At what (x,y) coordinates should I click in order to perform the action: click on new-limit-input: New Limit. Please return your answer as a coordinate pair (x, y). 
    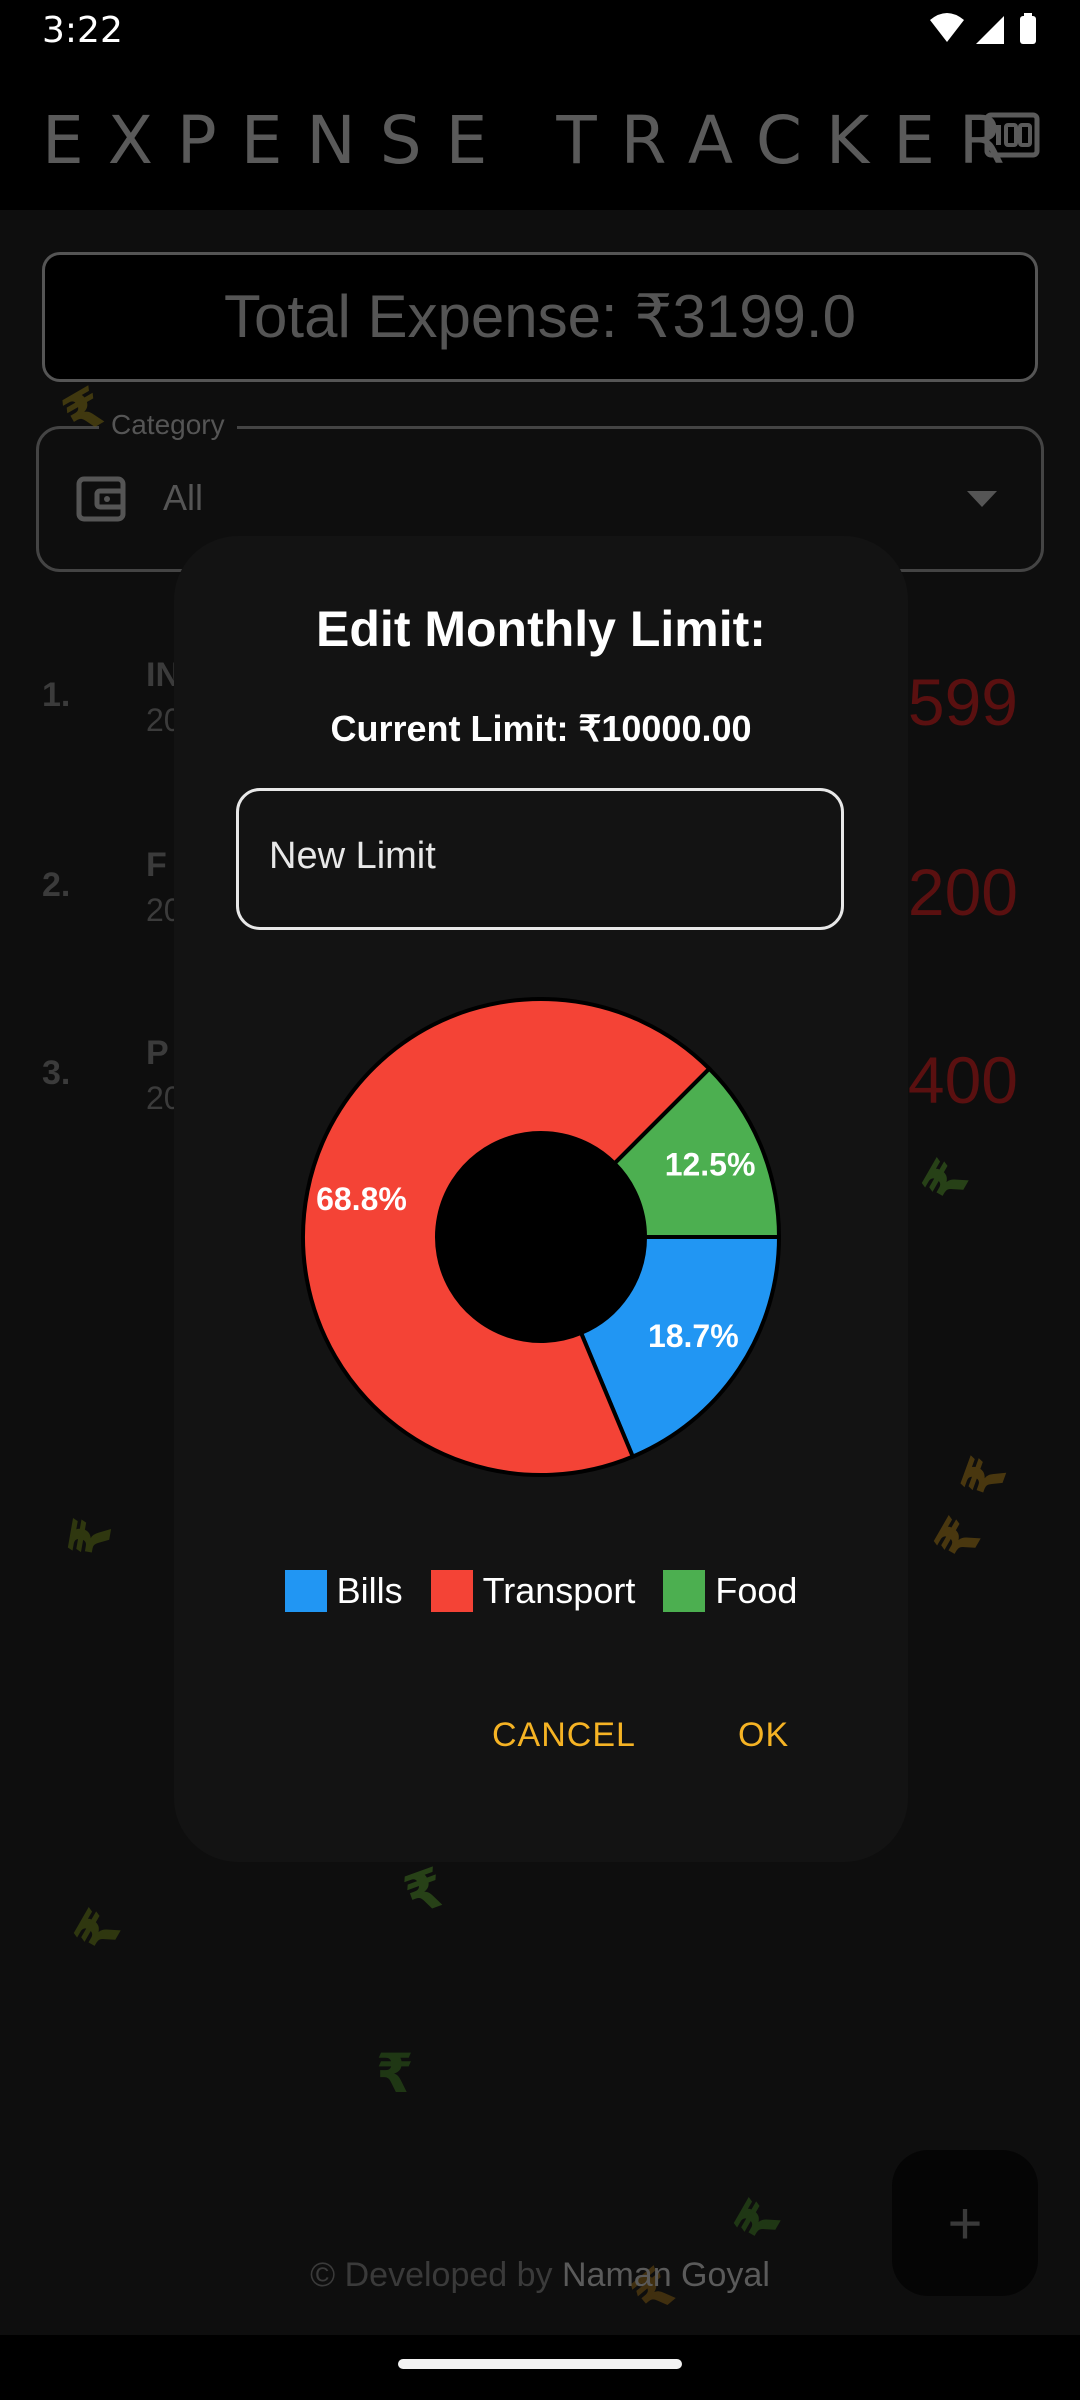
    Looking at the image, I should click on (540, 859).